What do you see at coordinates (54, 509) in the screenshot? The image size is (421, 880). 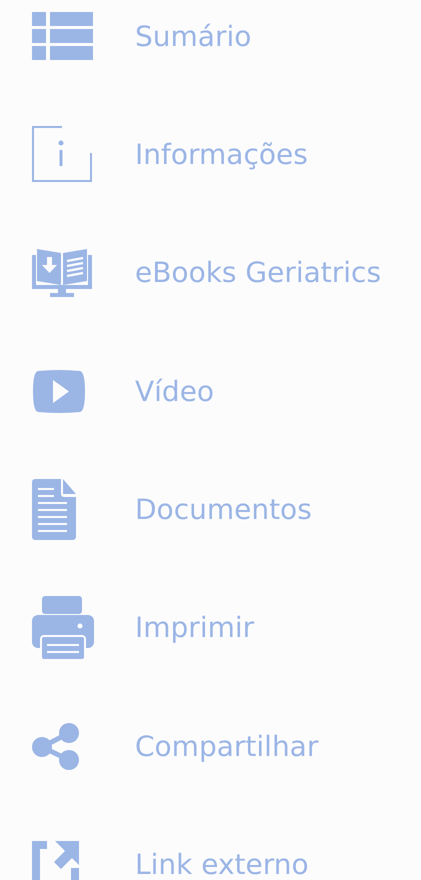 I see `document-icon` at bounding box center [54, 509].